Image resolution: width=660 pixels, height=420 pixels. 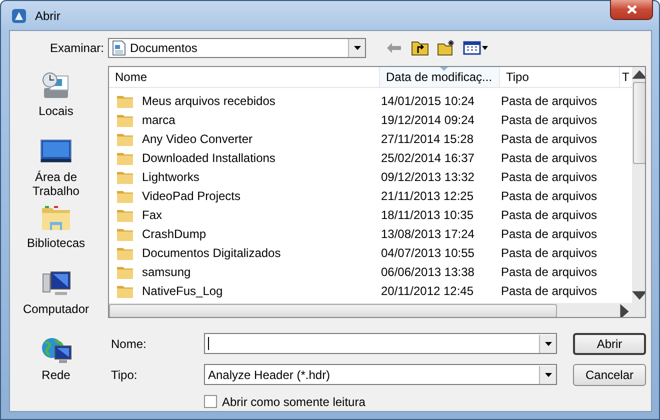 What do you see at coordinates (244, 291) in the screenshot?
I see `file-row: NativeFus_Log` at bounding box center [244, 291].